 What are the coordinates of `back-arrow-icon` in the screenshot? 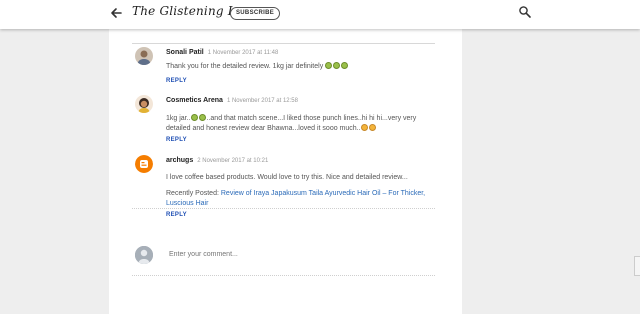 It's located at (116, 13).